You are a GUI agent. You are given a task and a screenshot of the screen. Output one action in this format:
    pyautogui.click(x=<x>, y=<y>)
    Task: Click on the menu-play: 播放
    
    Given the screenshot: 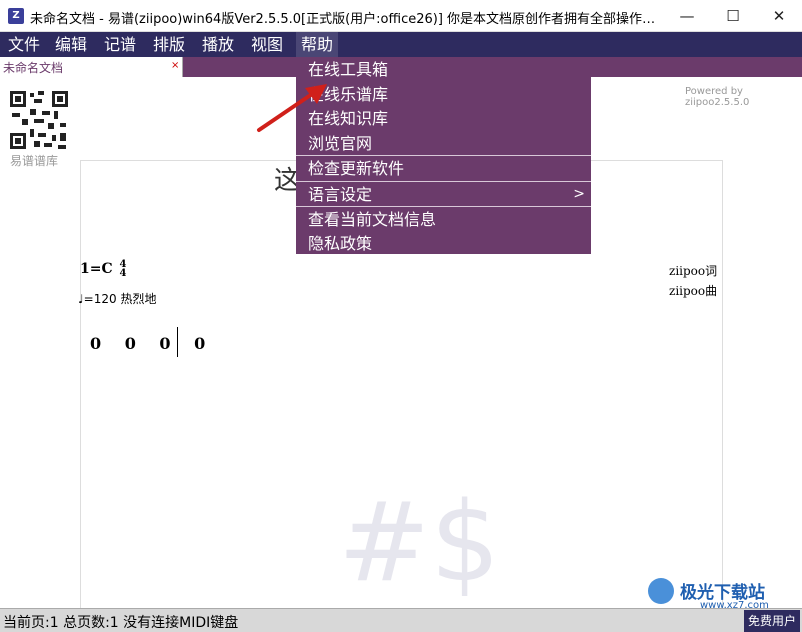 What is the action you would take?
    pyautogui.click(x=218, y=44)
    